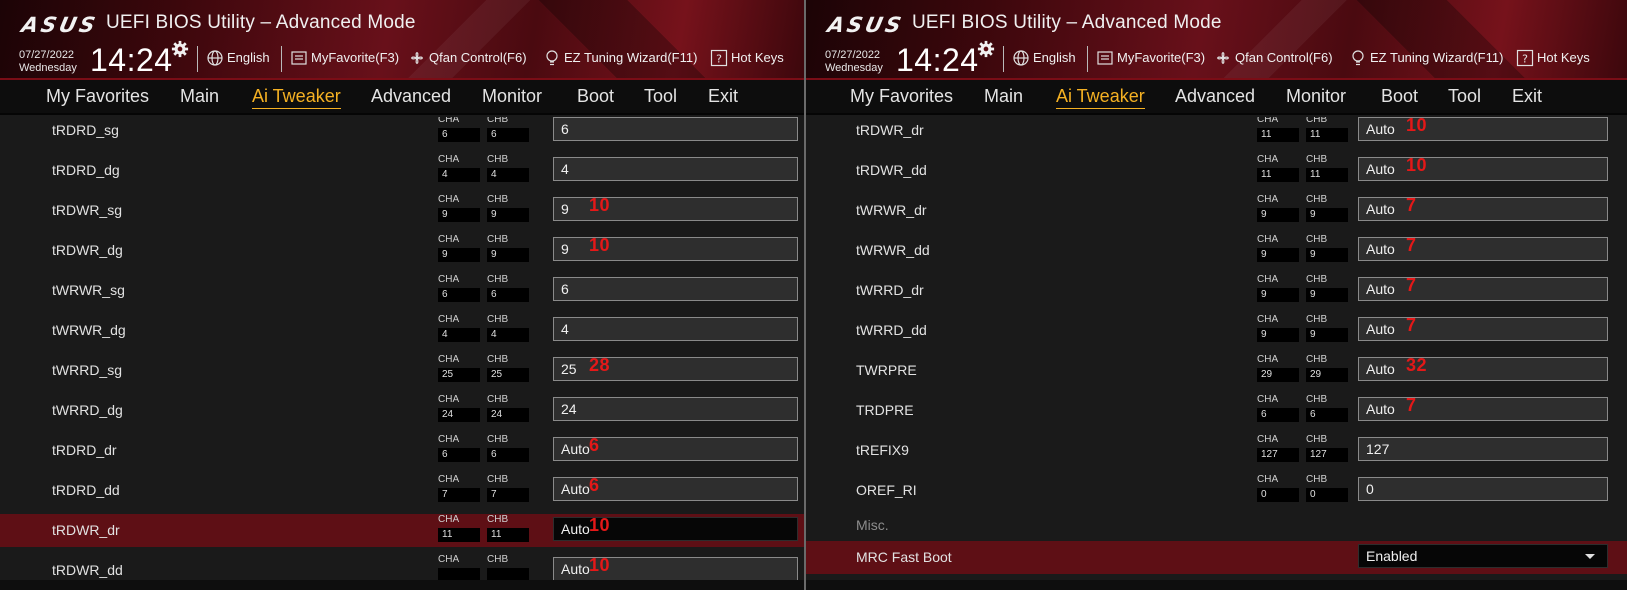 This screenshot has height=590, width=1627. I want to click on setting-row: tRDWR_sg CHA 9 CHB 9 9 10, so click(402, 210).